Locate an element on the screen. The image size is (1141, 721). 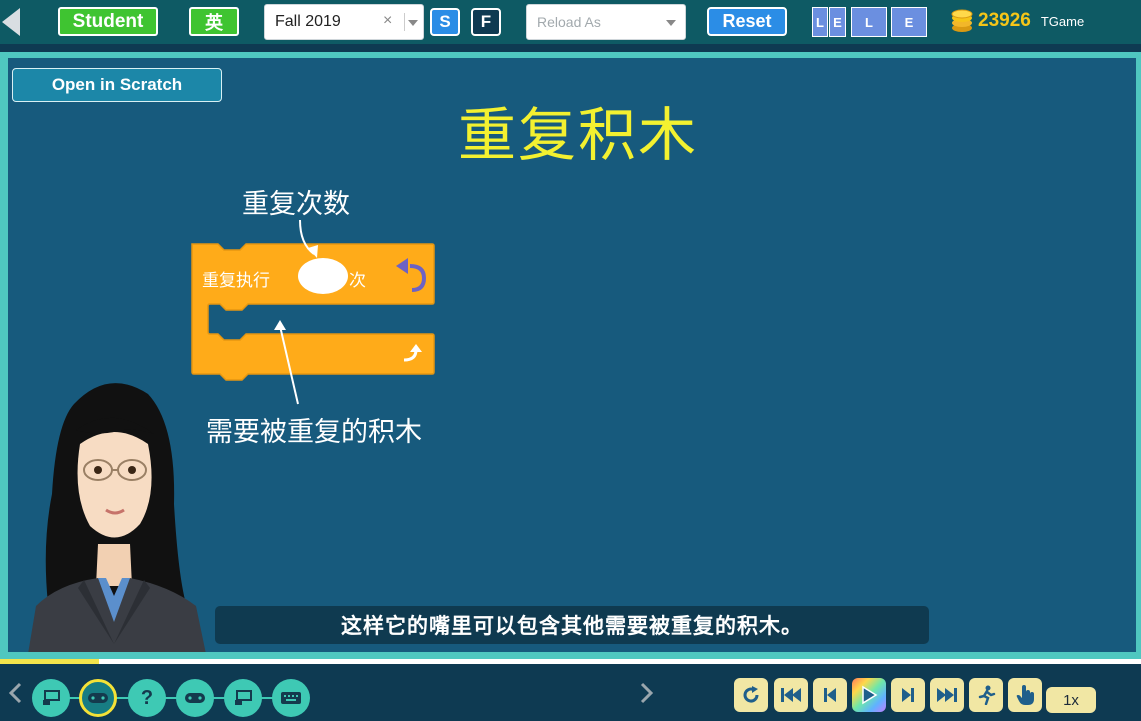
last-step-button is located at coordinates (947, 695).